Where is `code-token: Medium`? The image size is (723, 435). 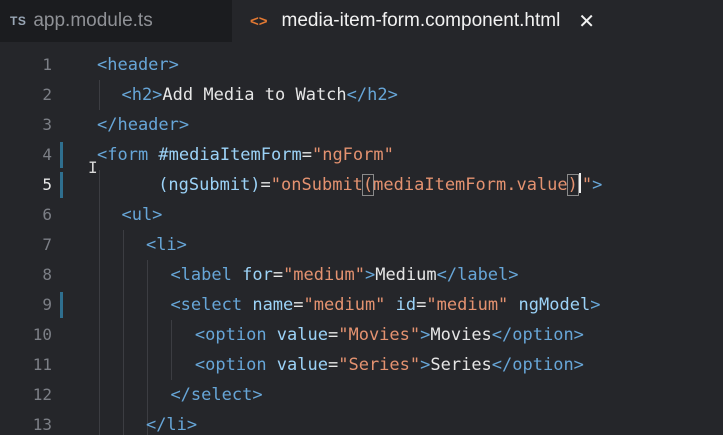 code-token: Medium is located at coordinates (406, 275).